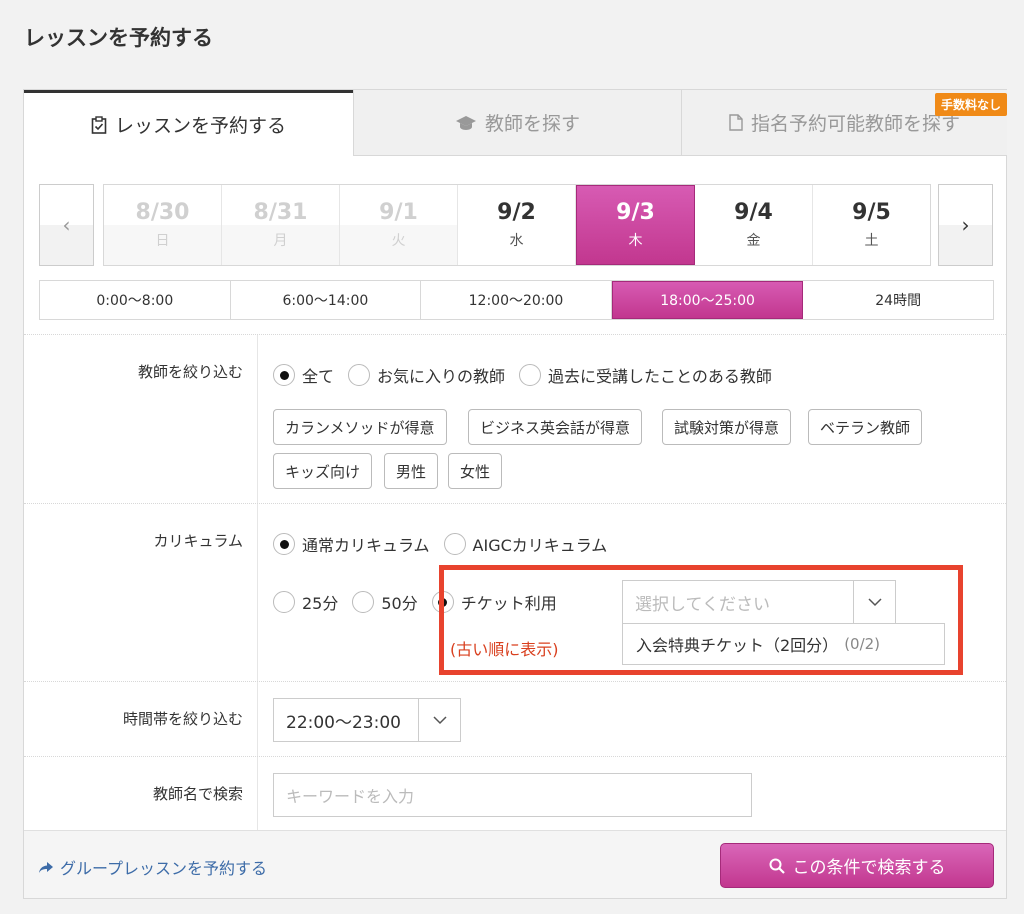 Image resolution: width=1024 pixels, height=914 pixels. I want to click on curriculum-radio: AIGCカリキュラム, so click(525, 544).